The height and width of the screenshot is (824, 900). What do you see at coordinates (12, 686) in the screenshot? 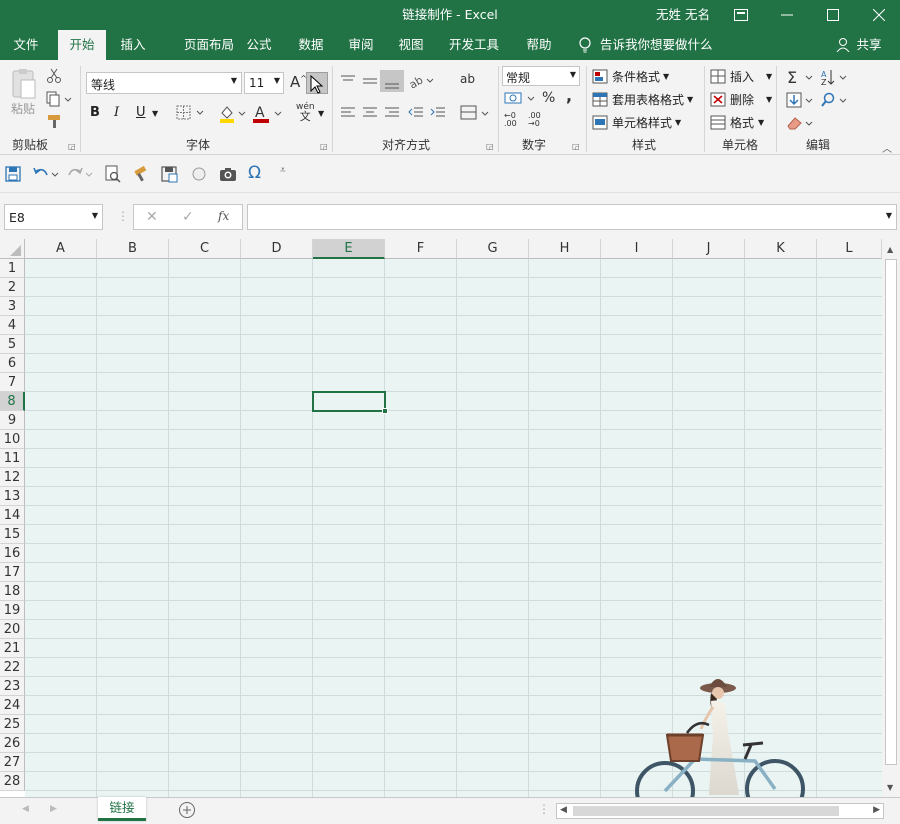
I see `row-header: 23` at bounding box center [12, 686].